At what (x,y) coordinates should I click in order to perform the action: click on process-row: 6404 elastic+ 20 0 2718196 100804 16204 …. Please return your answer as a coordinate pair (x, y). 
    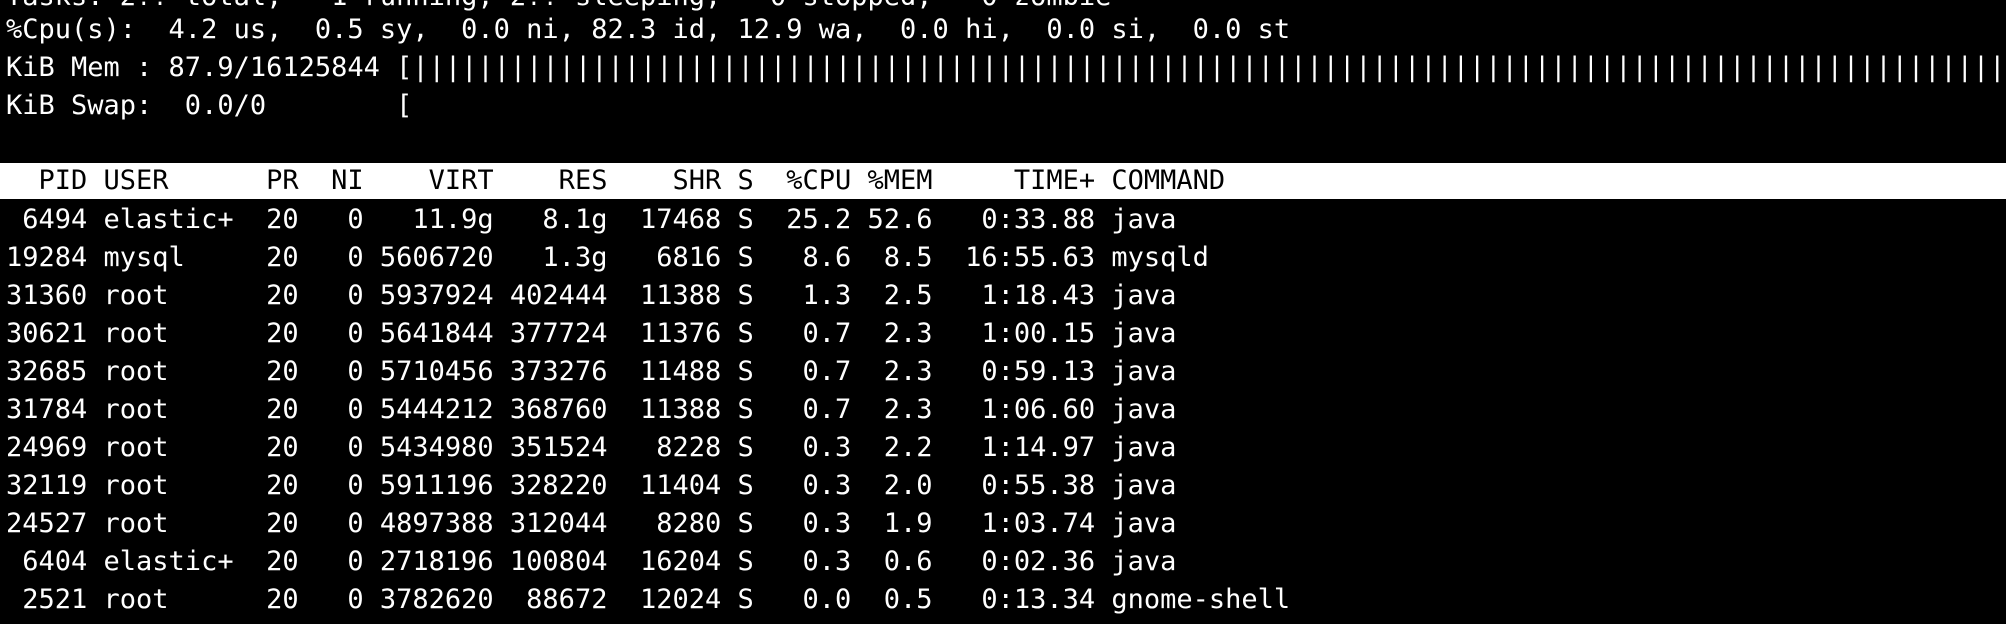
    Looking at the image, I should click on (1003, 562).